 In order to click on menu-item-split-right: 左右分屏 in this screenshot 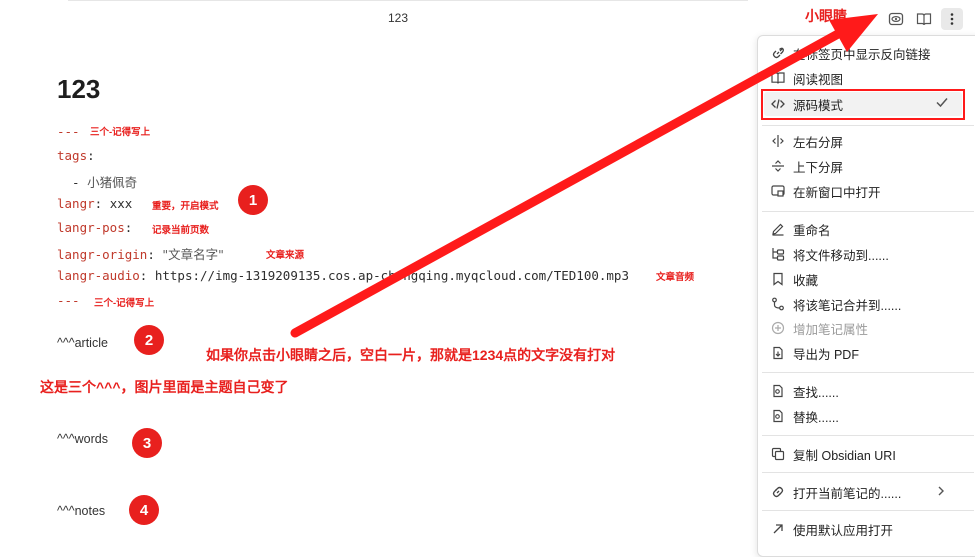, I will do `click(806, 141)`.